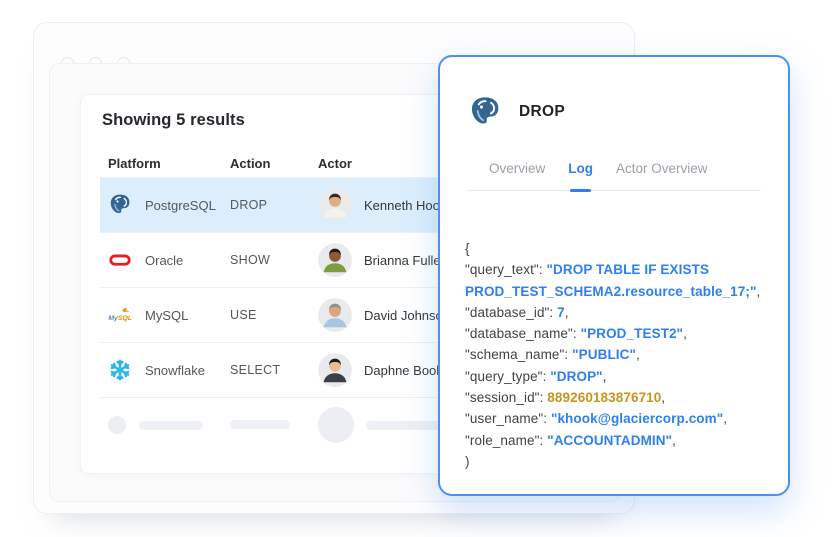 This screenshot has height=537, width=833. I want to click on log-line: "database_name": "PROD_TEST2",, so click(576, 334).